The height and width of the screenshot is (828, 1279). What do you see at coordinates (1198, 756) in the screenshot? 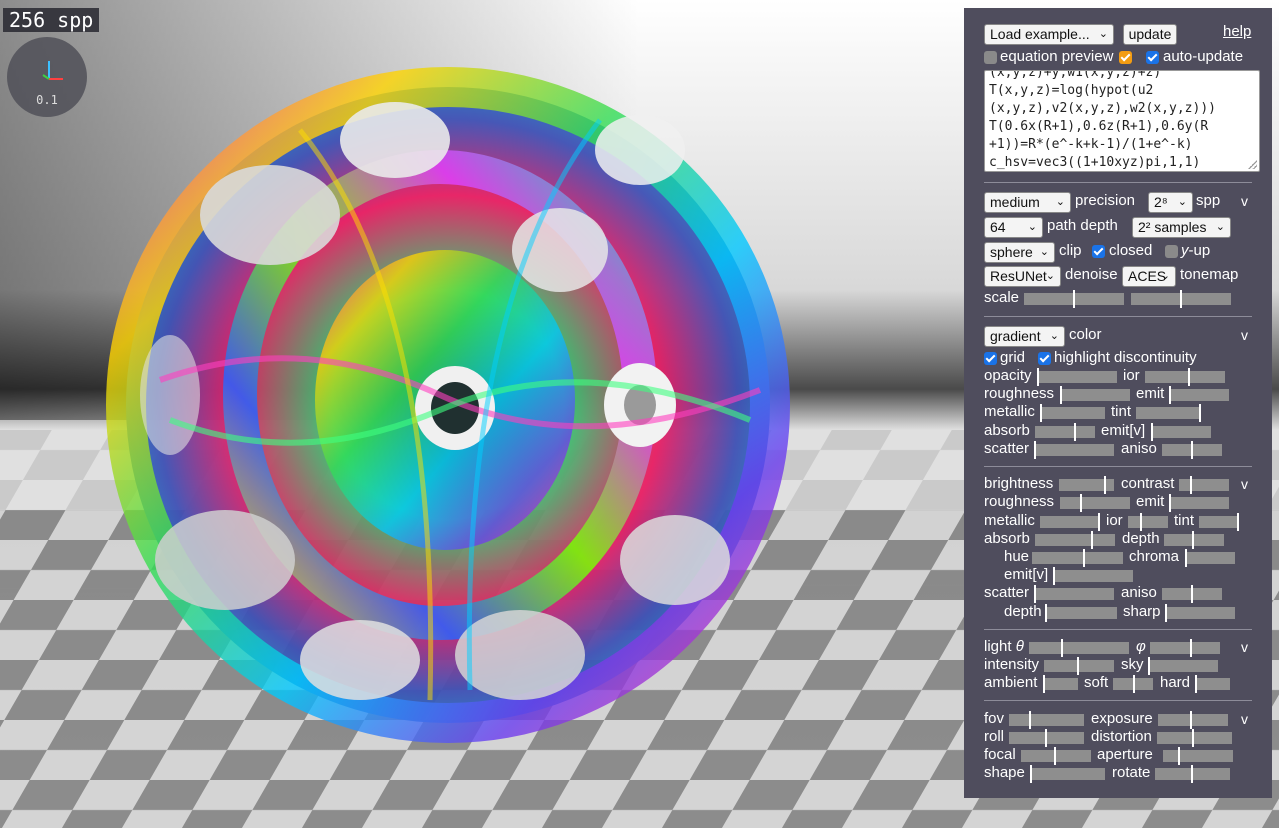
I see `aperture-slider` at bounding box center [1198, 756].